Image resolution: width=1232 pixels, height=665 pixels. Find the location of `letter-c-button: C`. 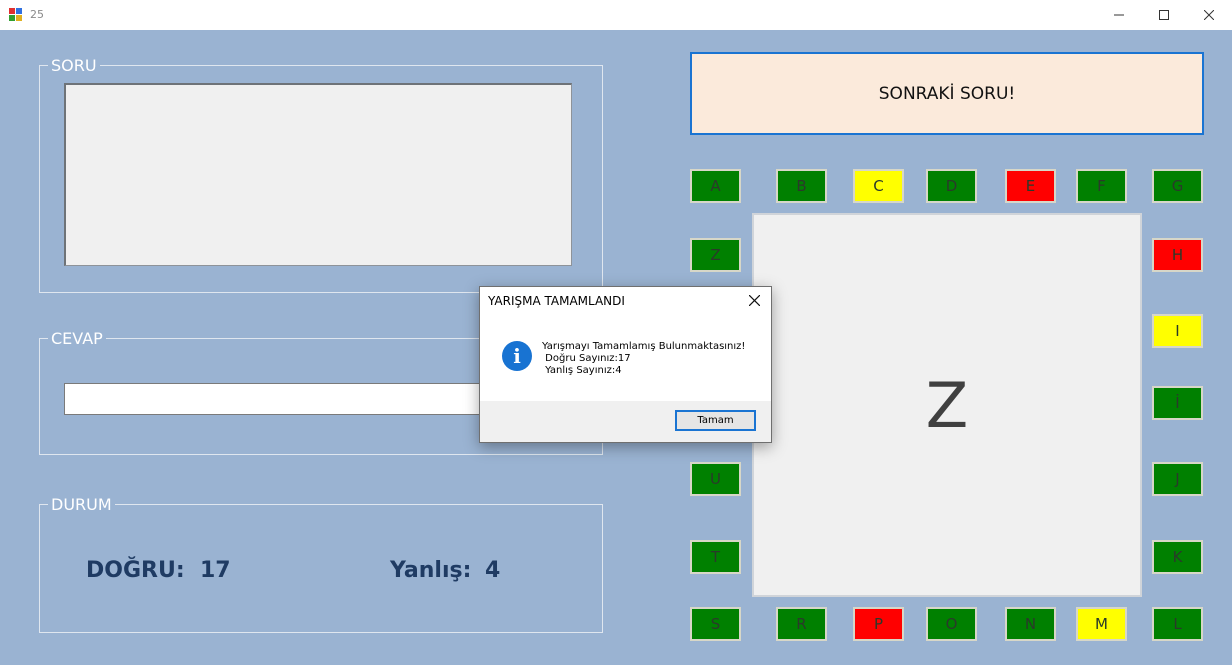

letter-c-button: C is located at coordinates (878, 186).